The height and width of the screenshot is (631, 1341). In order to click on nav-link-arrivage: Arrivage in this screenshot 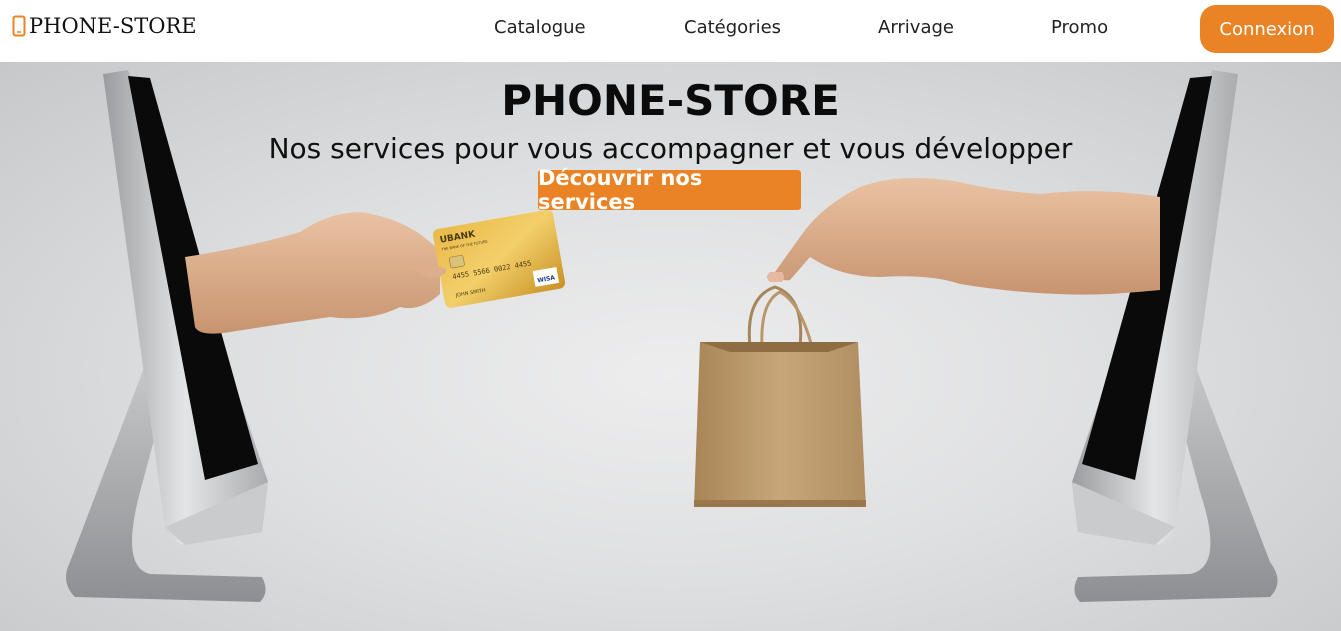, I will do `click(916, 27)`.